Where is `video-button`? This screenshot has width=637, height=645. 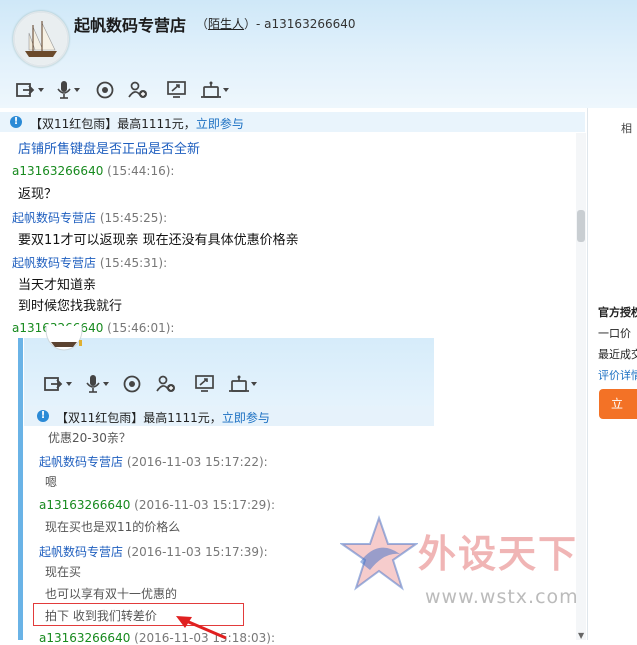
video-button is located at coordinates (105, 90).